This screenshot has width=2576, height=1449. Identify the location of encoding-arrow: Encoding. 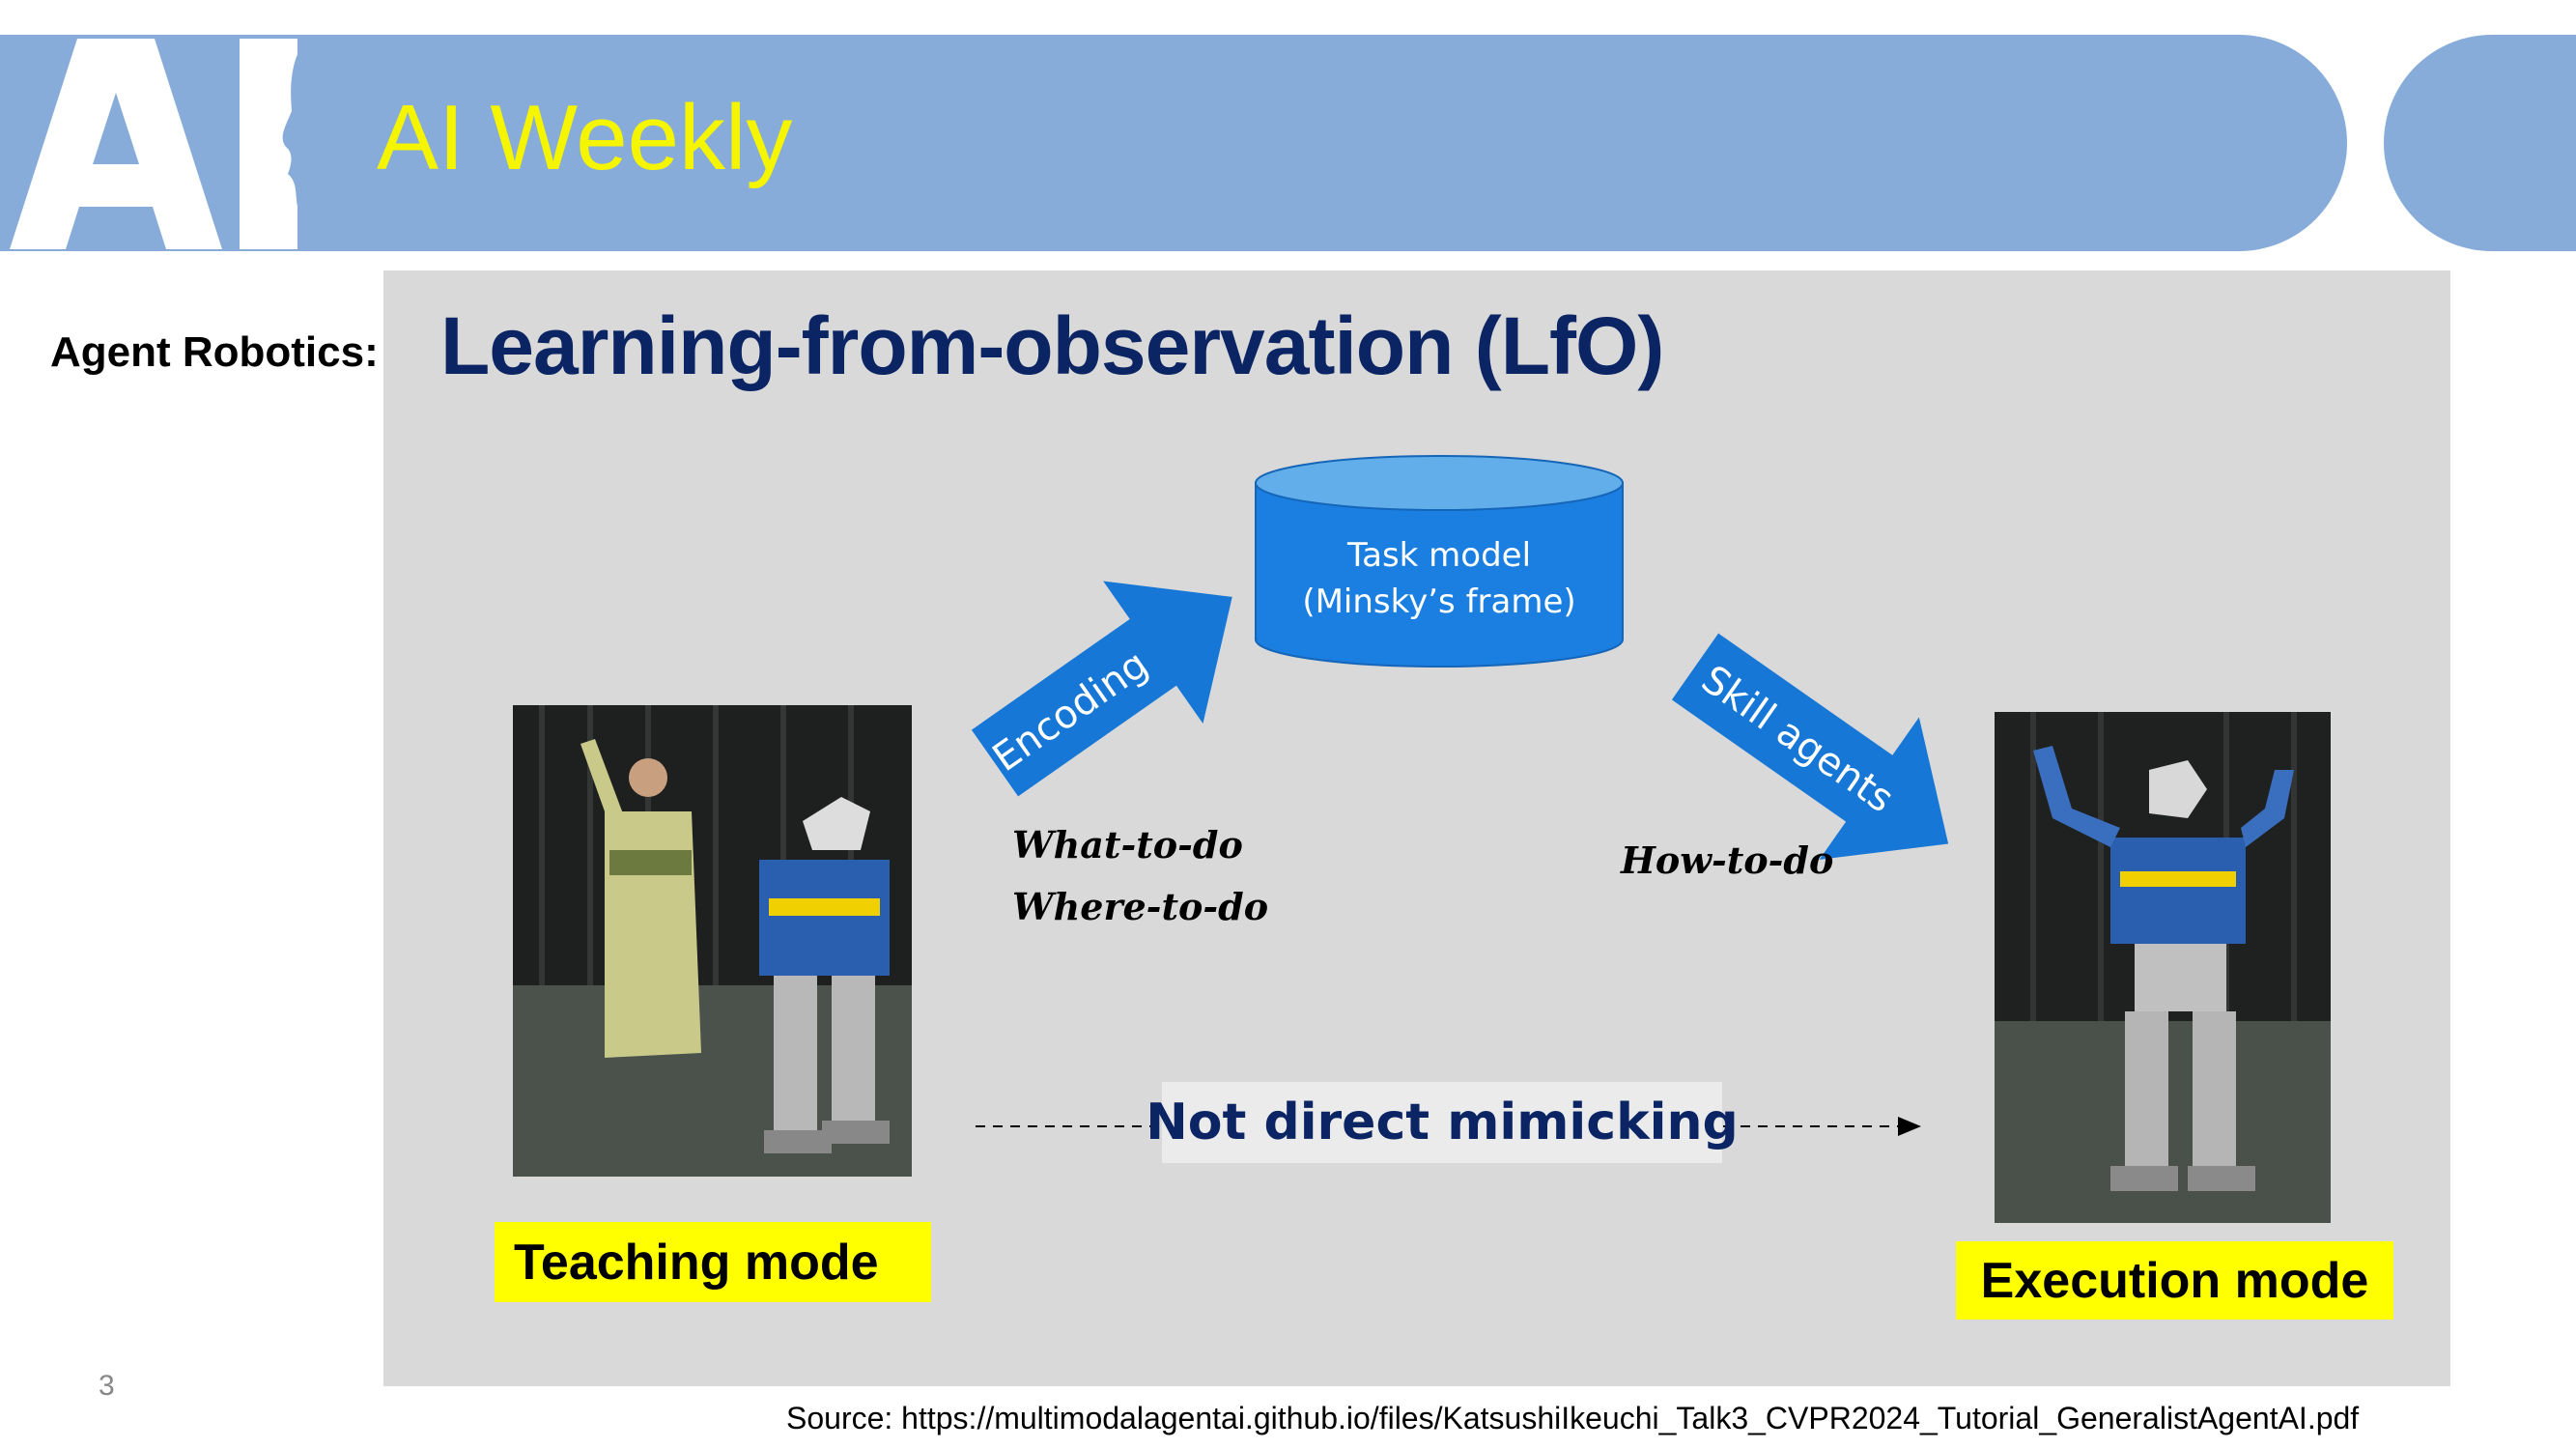
(1101, 689).